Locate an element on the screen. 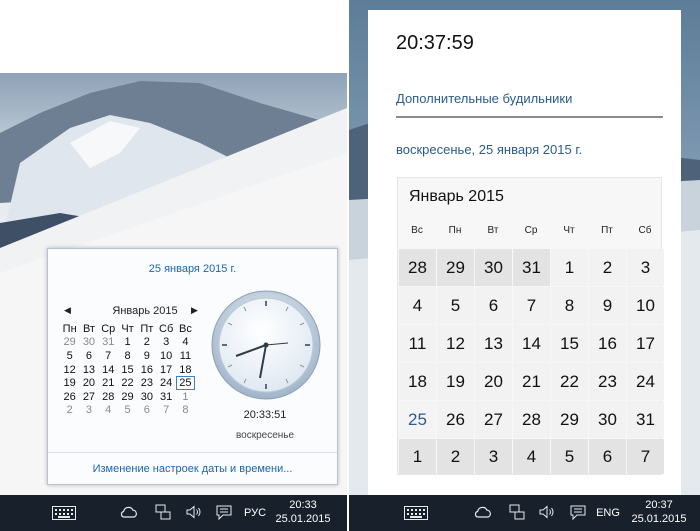 The width and height of the screenshot is (700, 531). calendar-day: 26 is located at coordinates (455, 419).